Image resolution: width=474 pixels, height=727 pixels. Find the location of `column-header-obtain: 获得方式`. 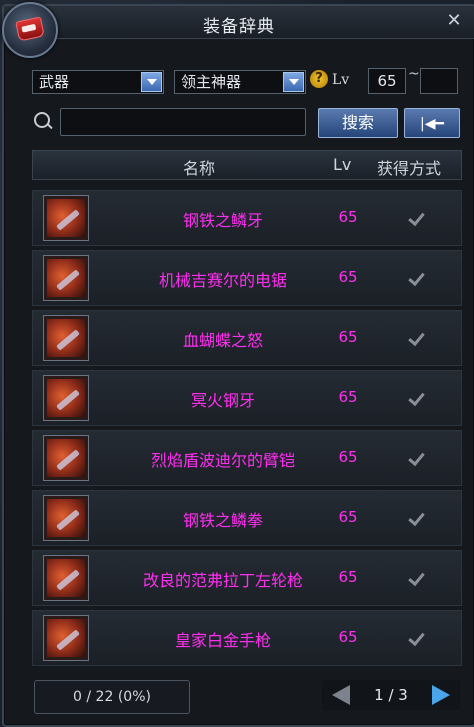

column-header-obtain: 获得方式 is located at coordinates (409, 167).